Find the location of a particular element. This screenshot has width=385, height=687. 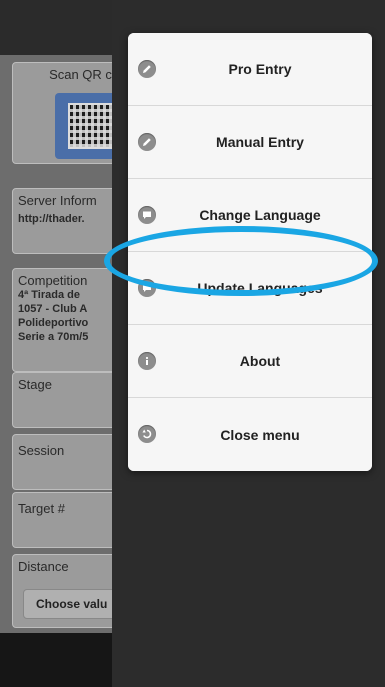

menu-item-label: Manual Entry is located at coordinates (260, 142).